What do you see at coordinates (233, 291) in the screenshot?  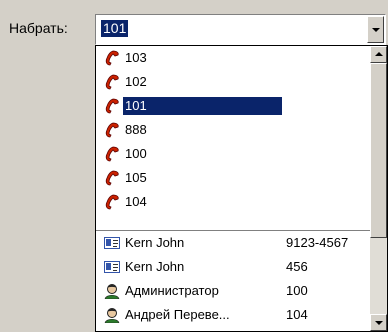 I see `list-item: Администратор 100` at bounding box center [233, 291].